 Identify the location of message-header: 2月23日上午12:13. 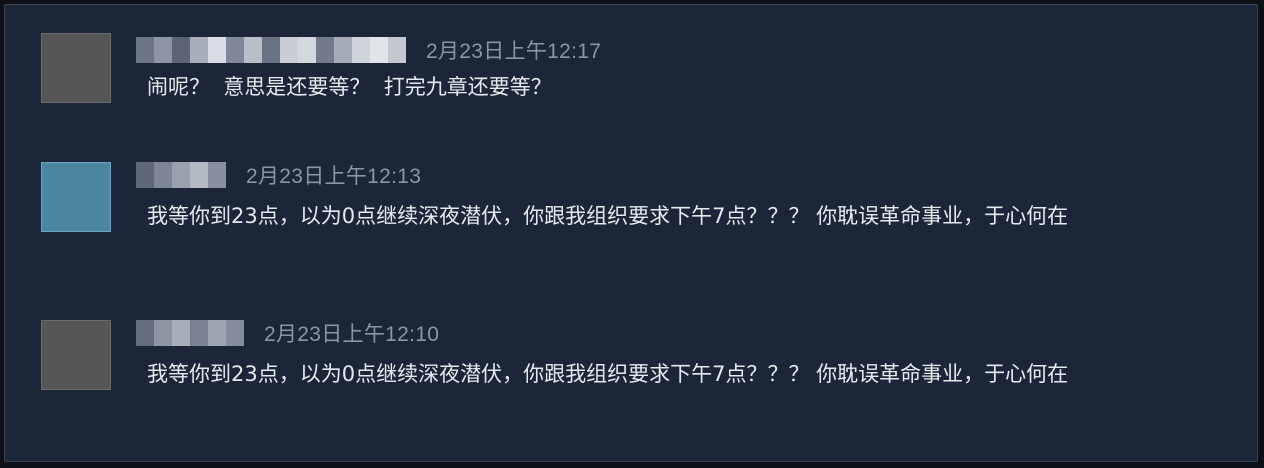
(278, 175).